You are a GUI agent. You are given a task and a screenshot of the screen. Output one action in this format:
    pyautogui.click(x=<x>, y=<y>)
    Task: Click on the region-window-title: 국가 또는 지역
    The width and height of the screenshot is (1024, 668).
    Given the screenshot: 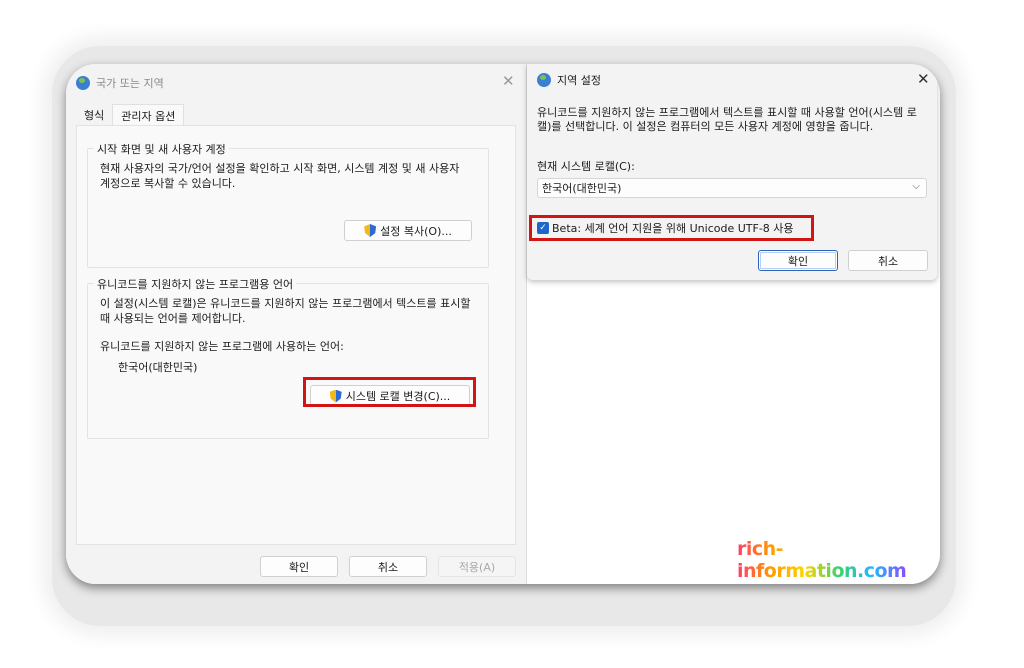 What is the action you would take?
    pyautogui.click(x=130, y=83)
    